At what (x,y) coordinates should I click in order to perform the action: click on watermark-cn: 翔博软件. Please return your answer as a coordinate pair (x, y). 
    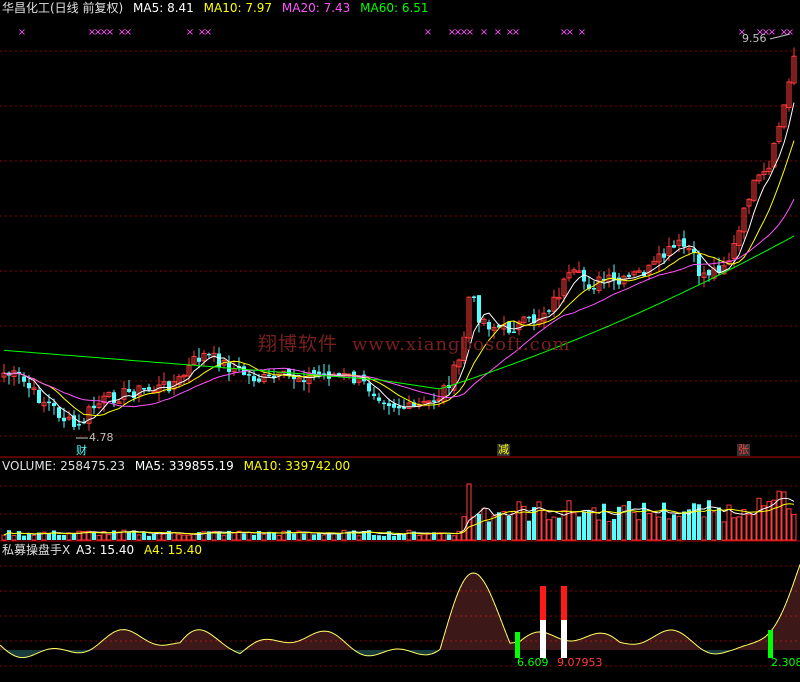
    Looking at the image, I should click on (298, 344).